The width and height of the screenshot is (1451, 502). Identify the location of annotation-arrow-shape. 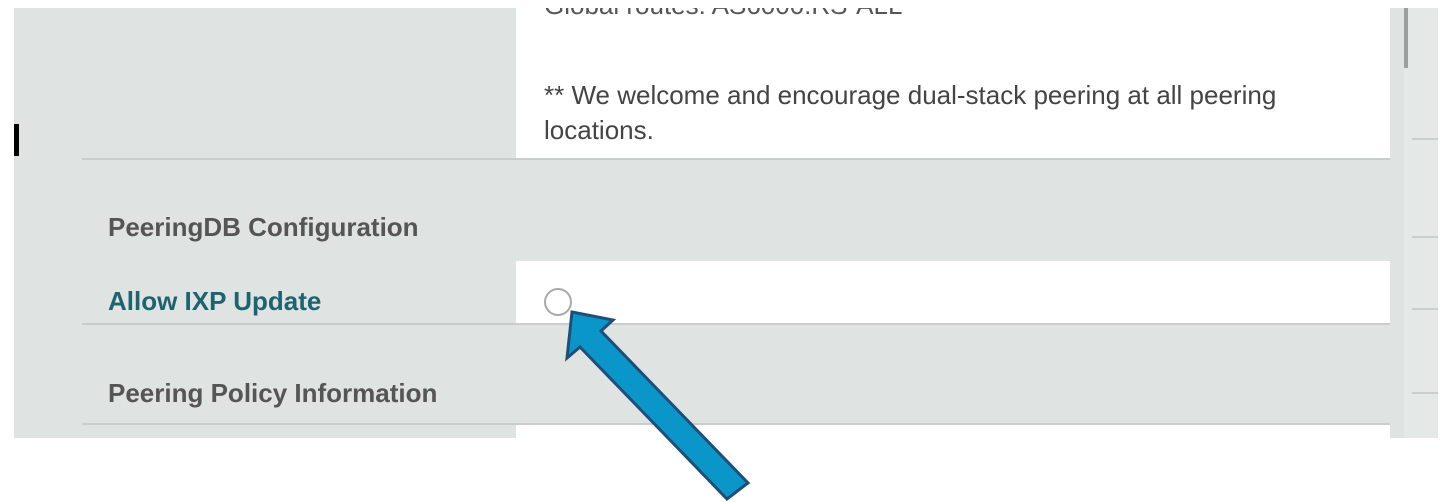
(658, 406).